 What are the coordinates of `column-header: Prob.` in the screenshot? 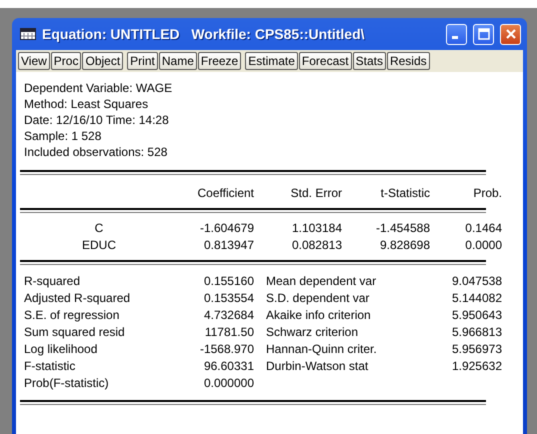 It's located at (487, 193).